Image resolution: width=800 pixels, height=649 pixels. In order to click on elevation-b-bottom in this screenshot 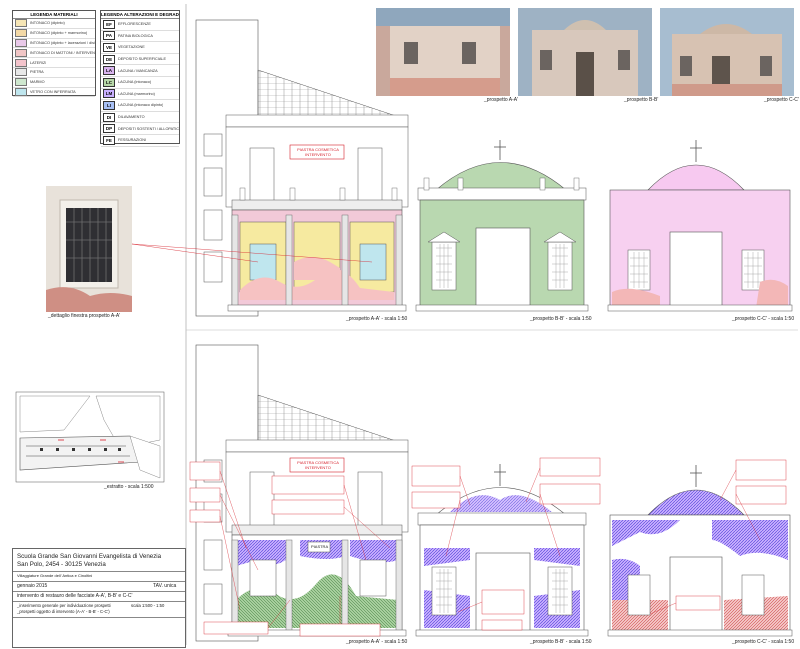, I will do `click(506, 547)`.